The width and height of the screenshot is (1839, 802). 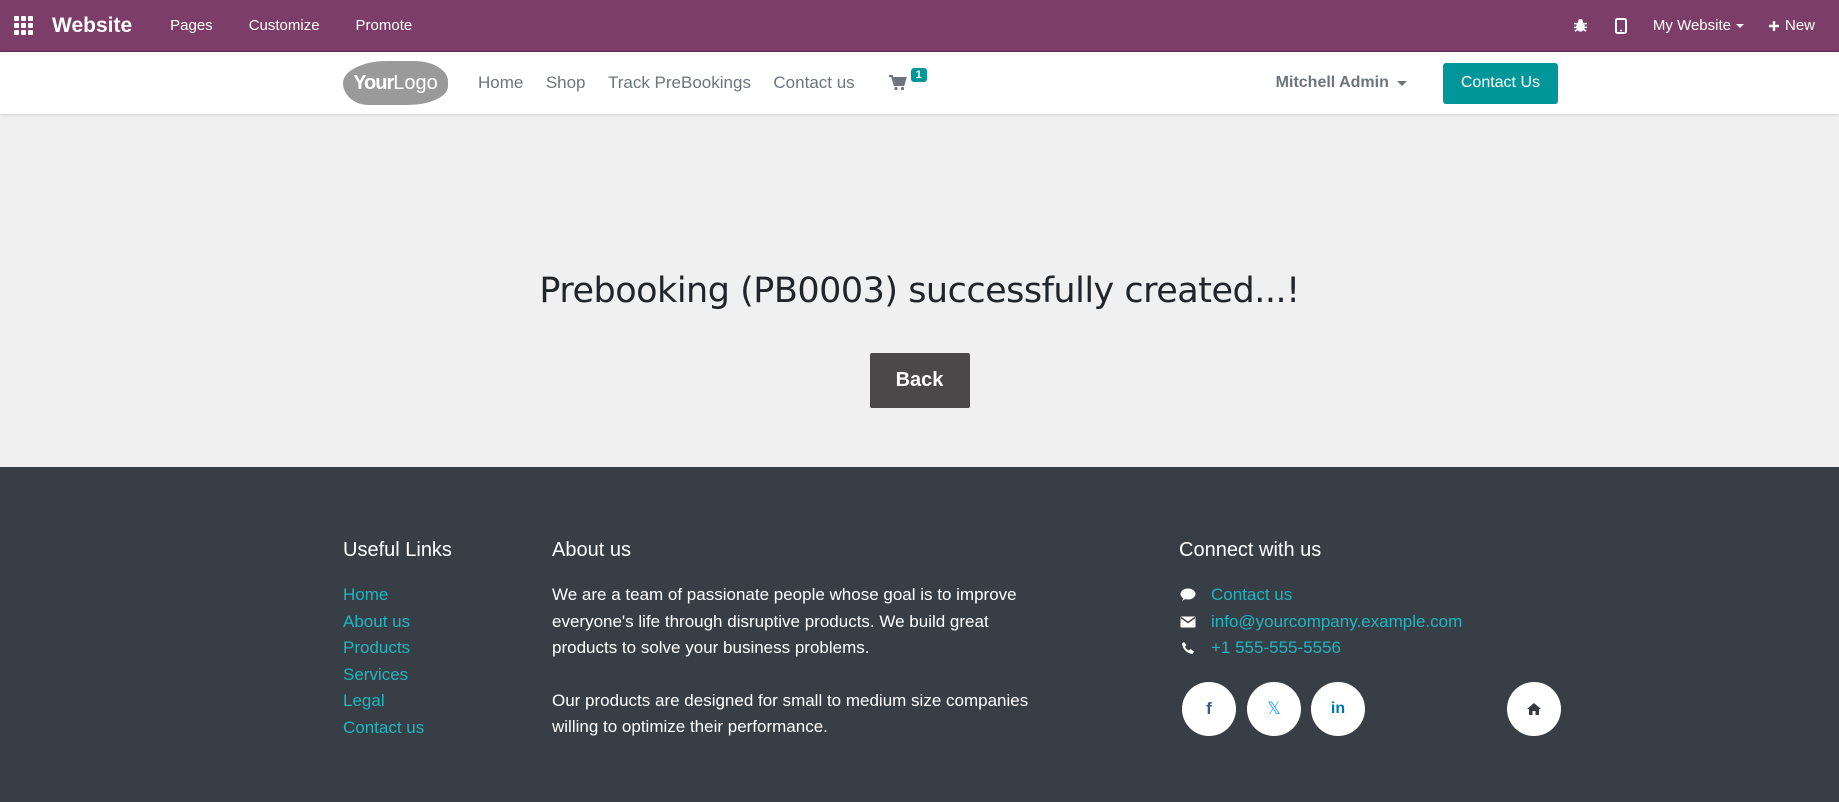 What do you see at coordinates (1250, 550) in the screenshot?
I see `connect-title: Connect with us` at bounding box center [1250, 550].